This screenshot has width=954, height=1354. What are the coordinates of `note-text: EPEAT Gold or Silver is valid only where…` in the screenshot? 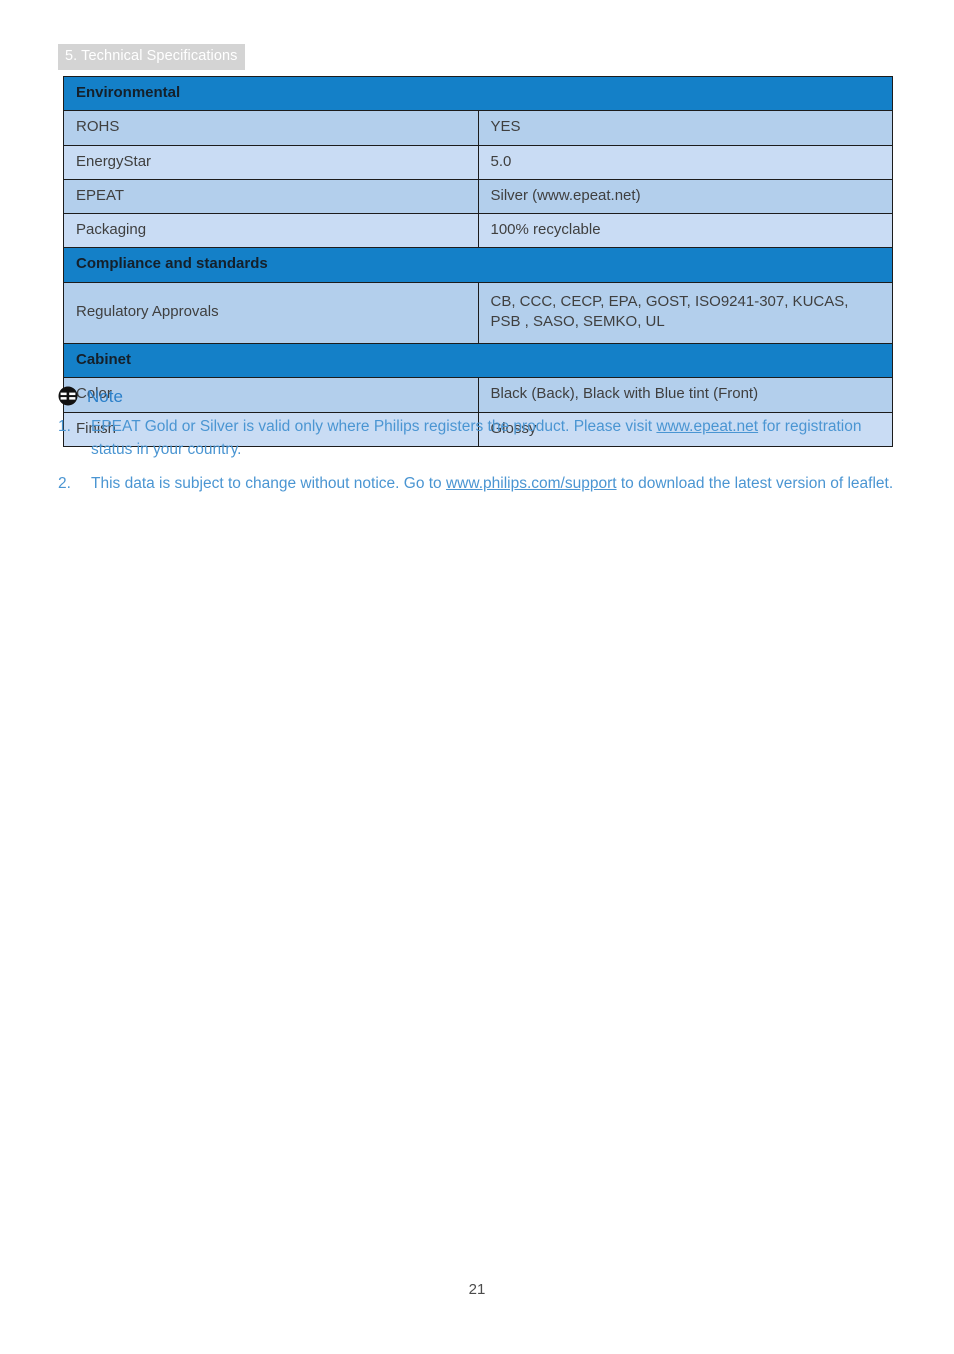 It's located at (492, 439).